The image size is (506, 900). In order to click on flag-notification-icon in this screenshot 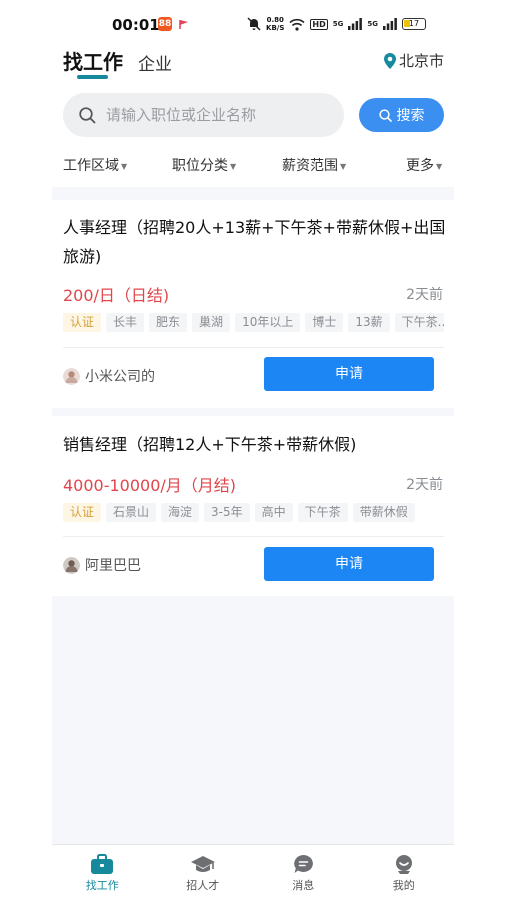, I will do `click(183, 24)`.